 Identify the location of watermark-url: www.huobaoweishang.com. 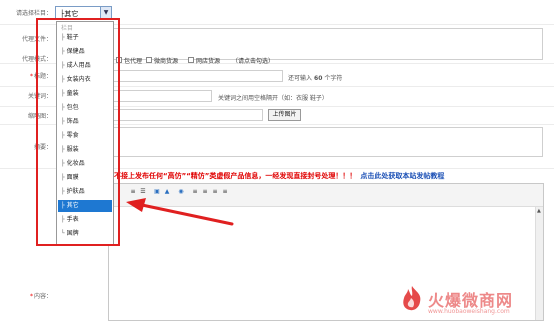
(469, 311).